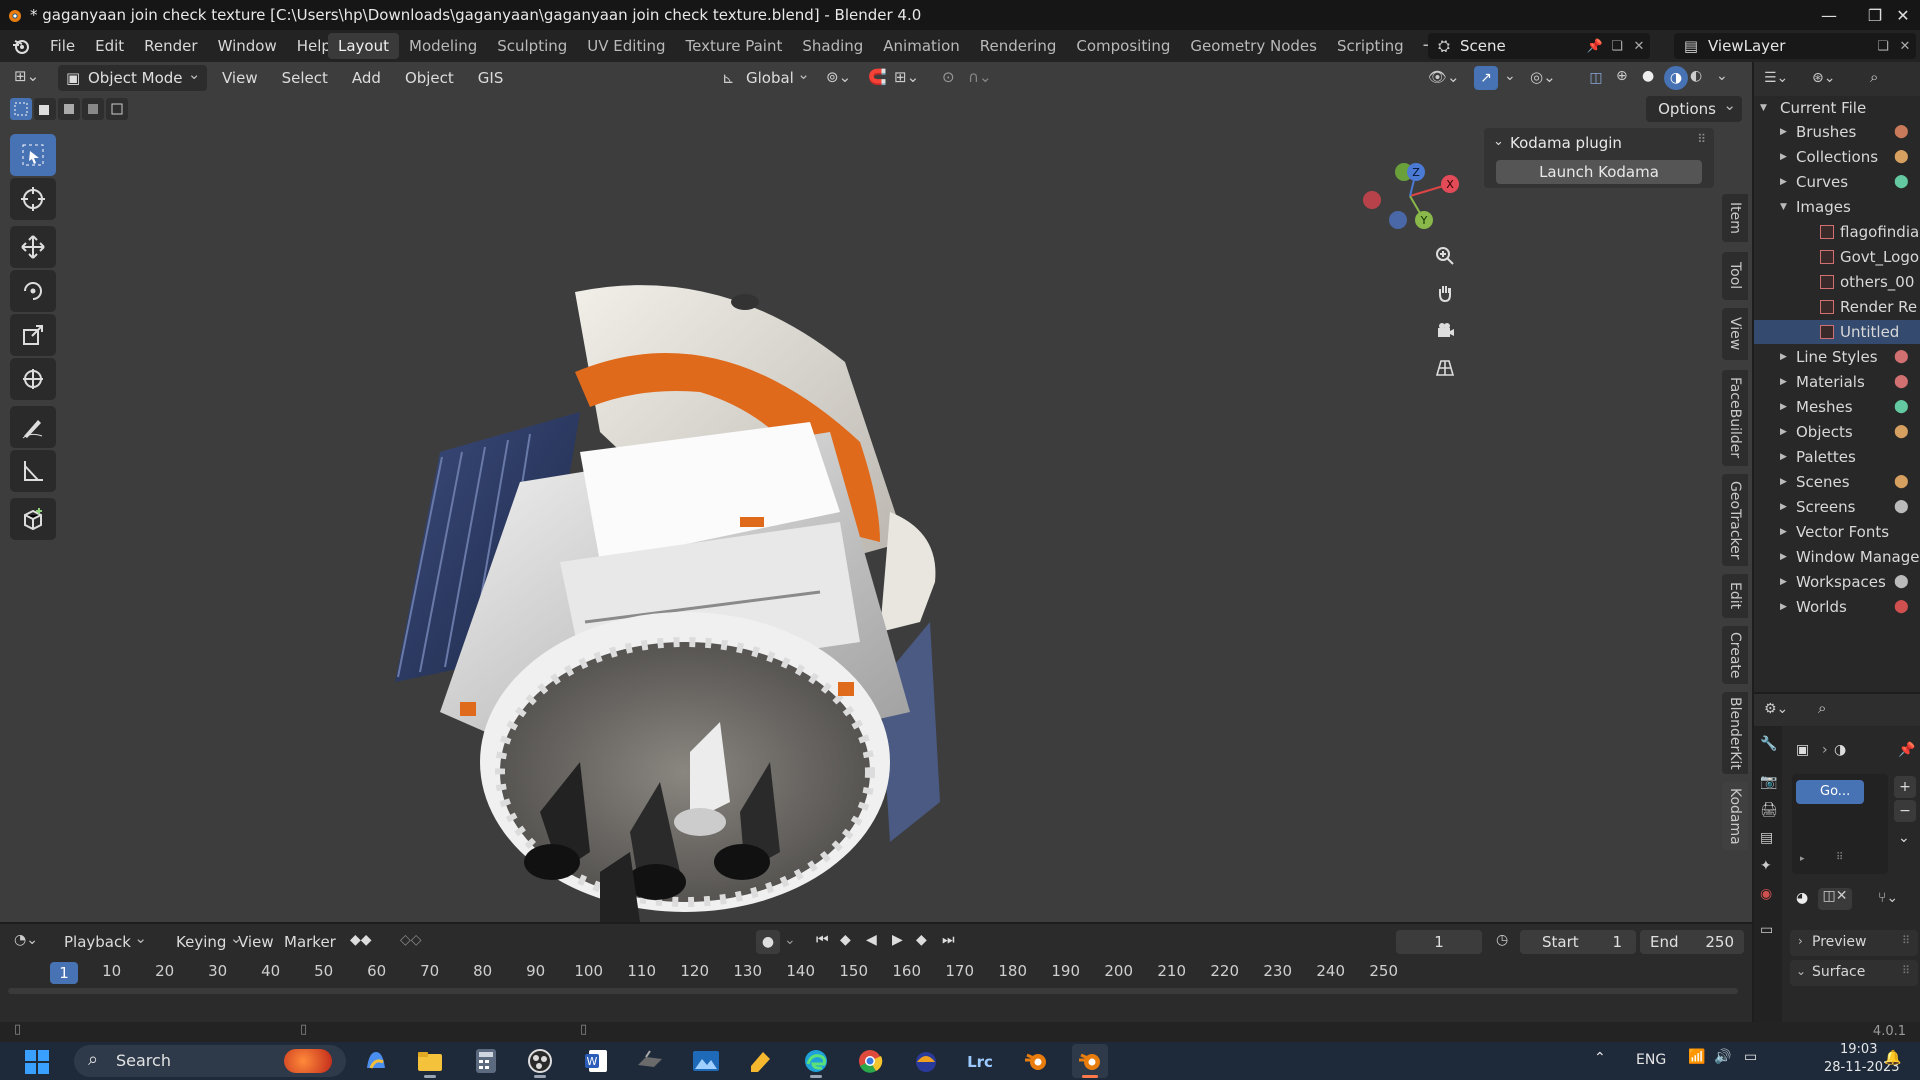 This screenshot has width=1920, height=1080. Describe the element at coordinates (1766, 838) in the screenshot. I see `view-layer-tab-icon: ▤` at that location.